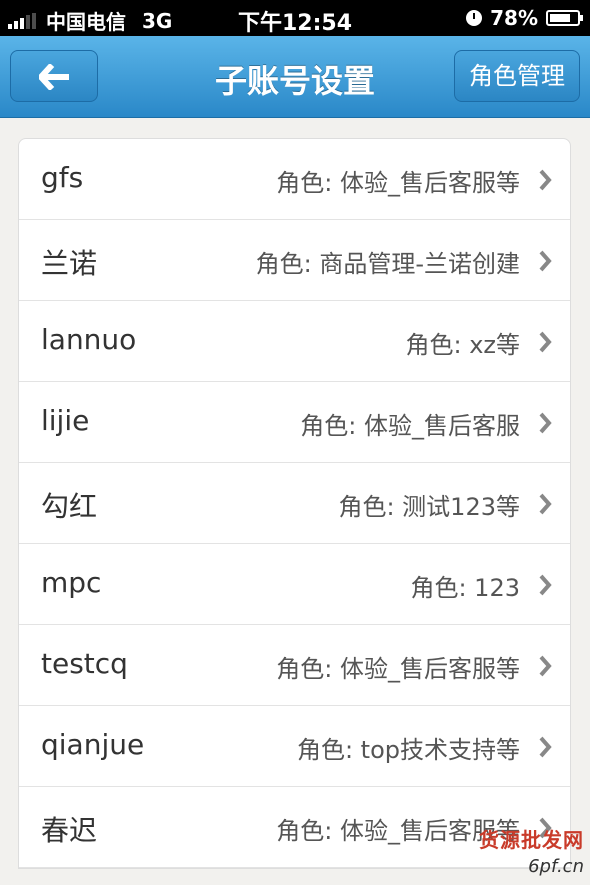 This screenshot has height=885, width=590. I want to click on account-role: 角色: 商品管理-兰诺创建, so click(387, 264).